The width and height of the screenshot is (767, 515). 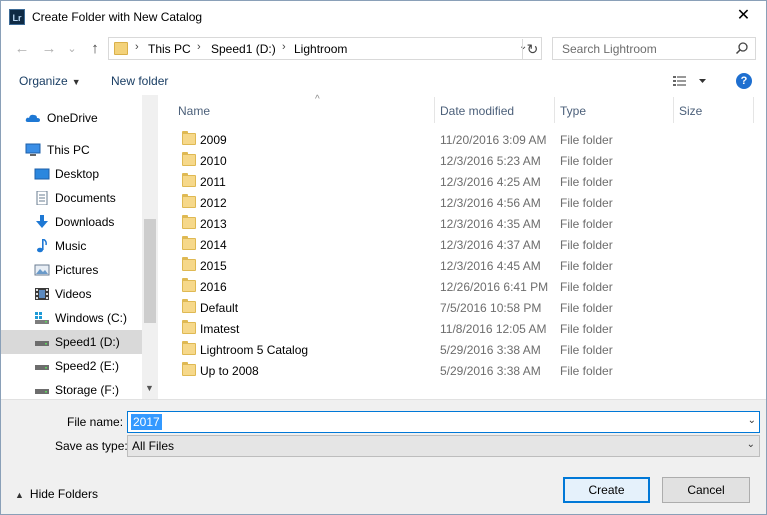 I want to click on sidebar-item-speed1-d: Speed1 (D:), so click(x=71, y=342).